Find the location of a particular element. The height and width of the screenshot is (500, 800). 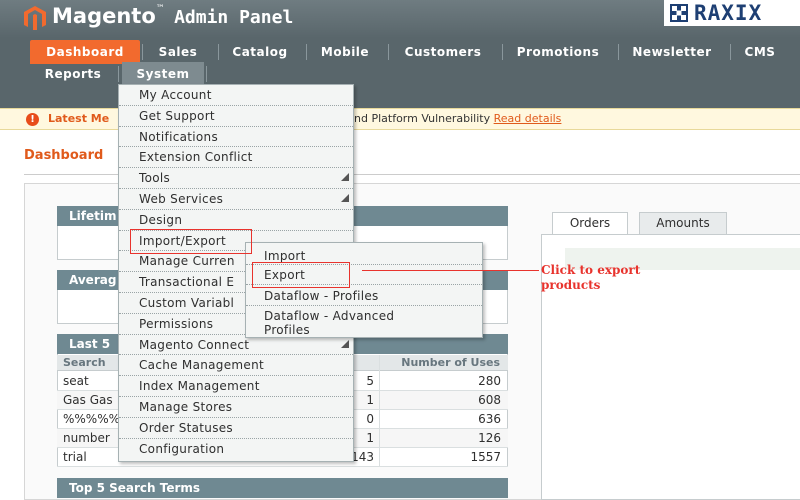

menu-item-configuration: Configuration is located at coordinates (236, 449).